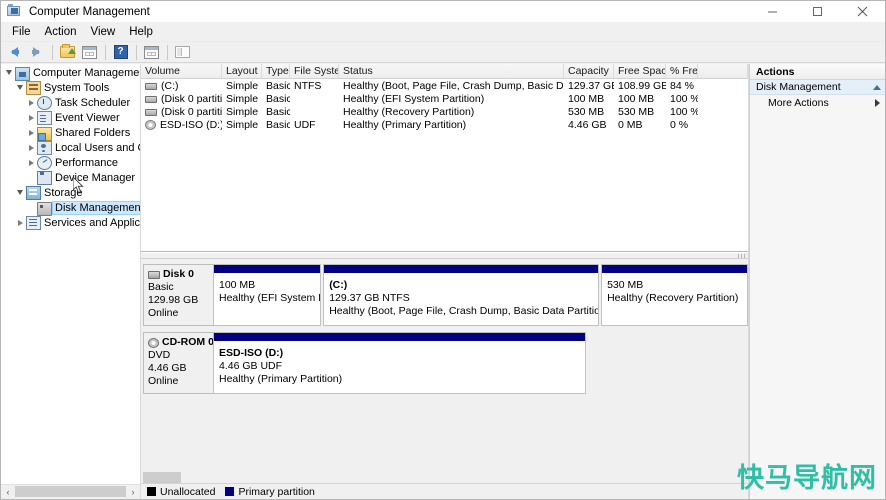 This screenshot has width=886, height=500. Describe the element at coordinates (33, 88) in the screenshot. I see `system-tools-icon` at that location.